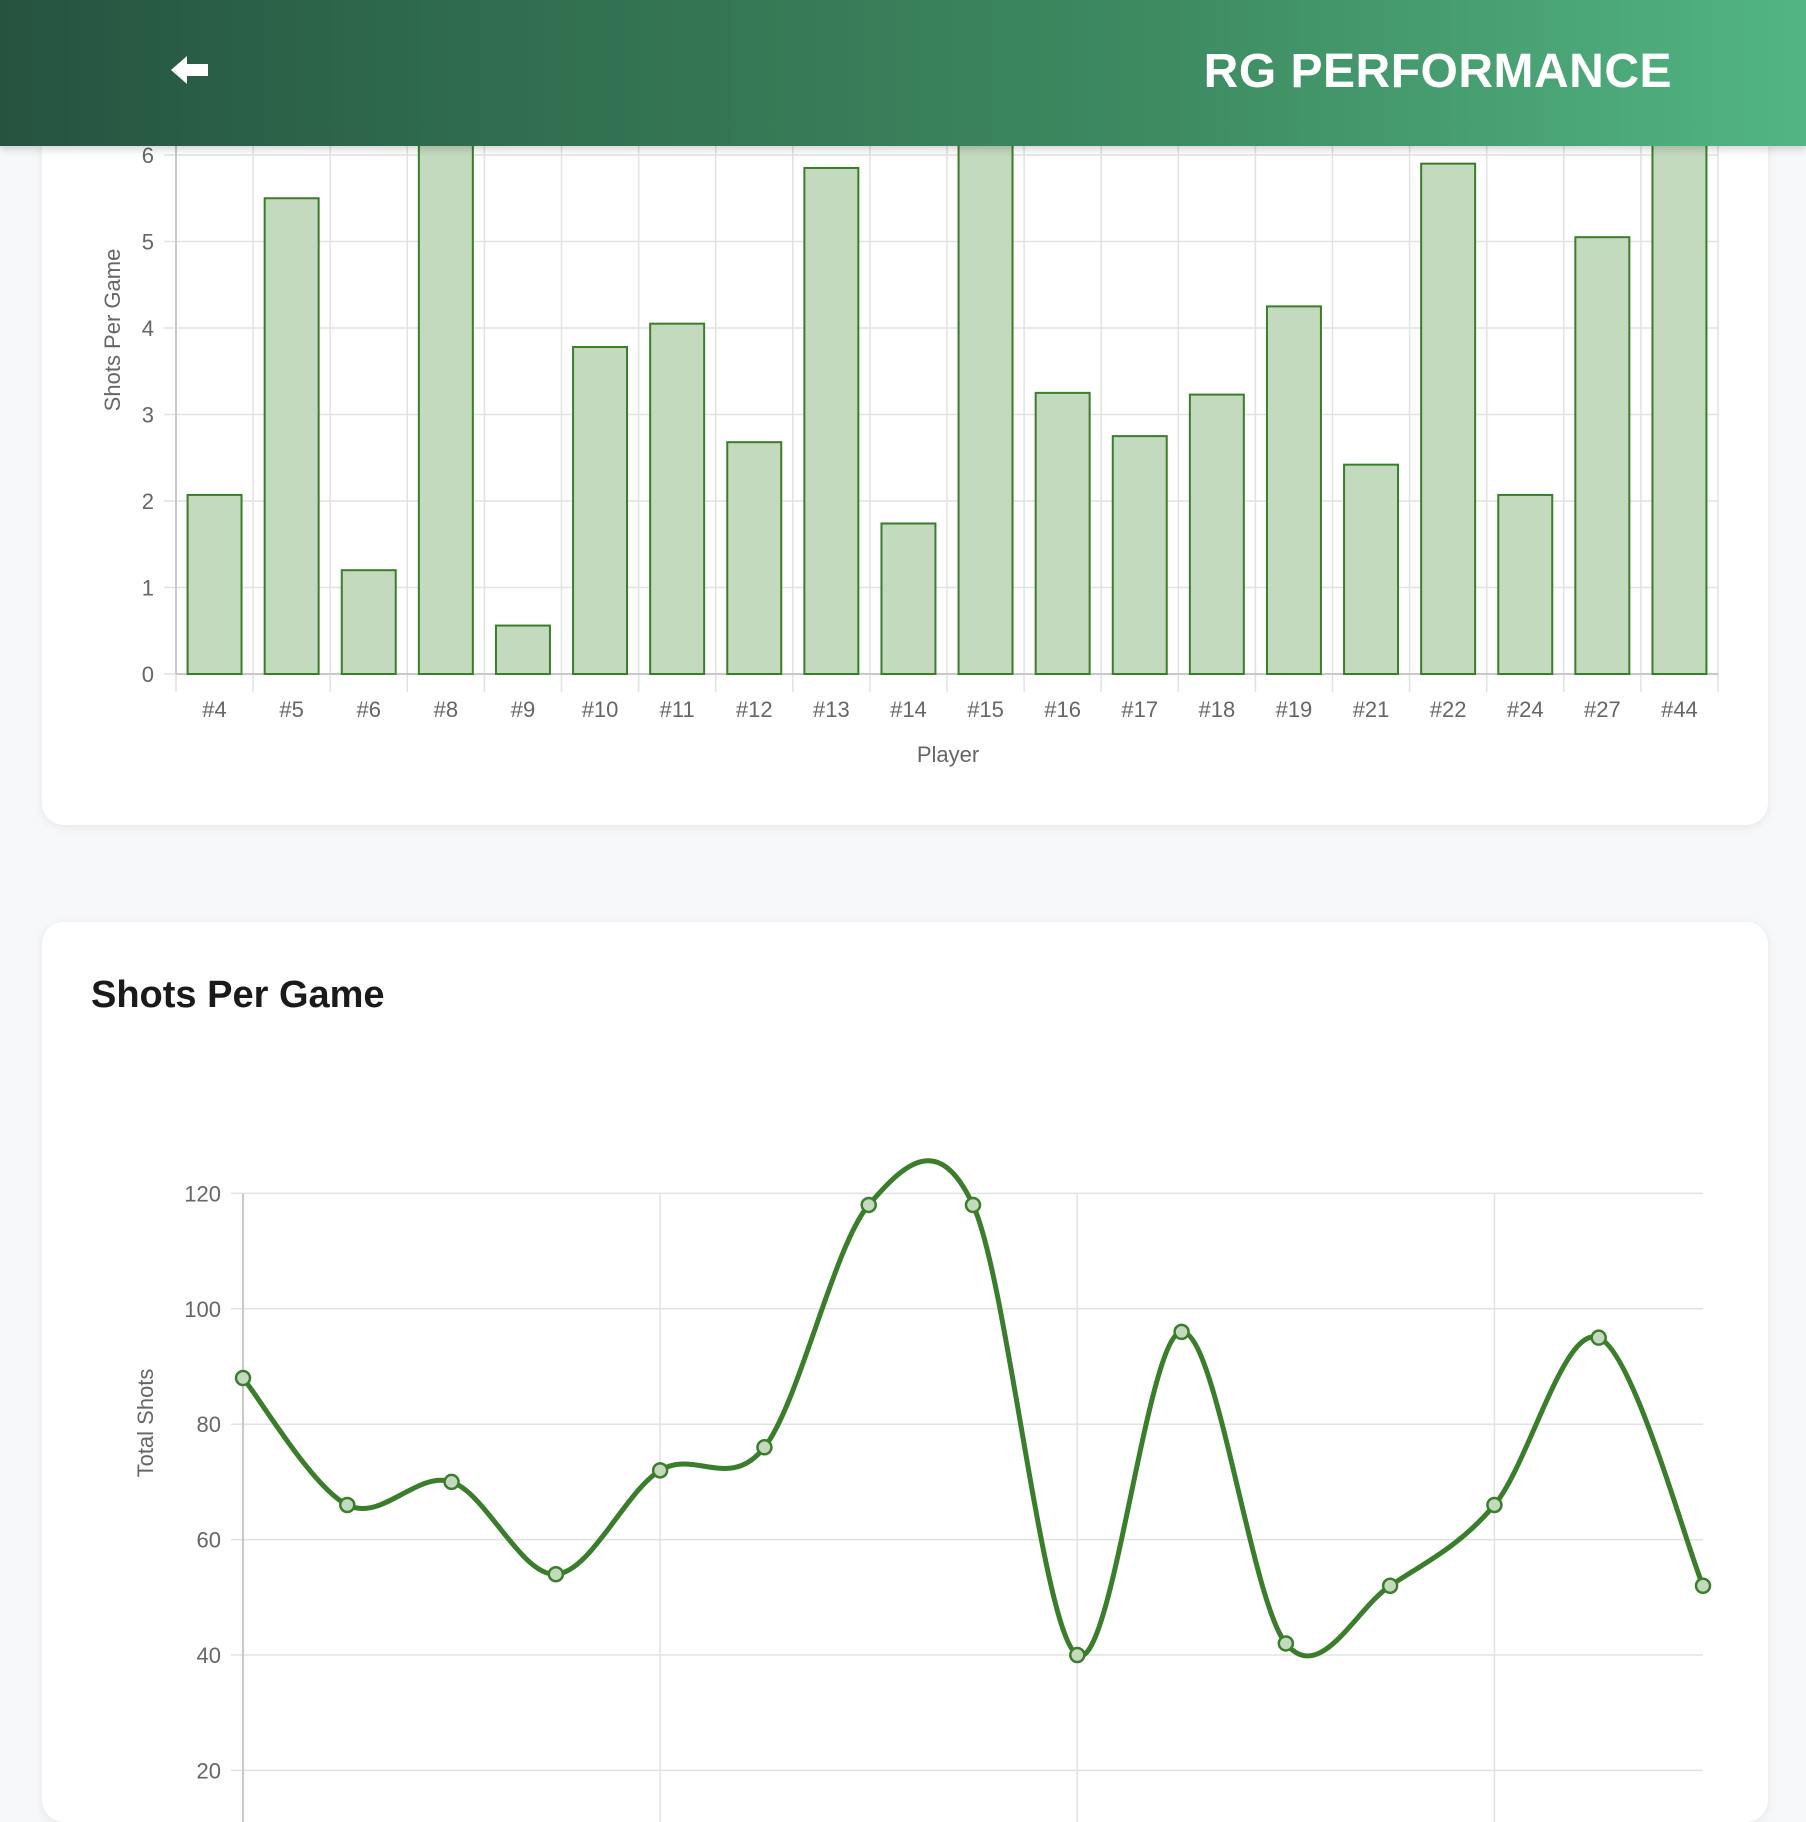 The width and height of the screenshot is (1806, 1822). What do you see at coordinates (148, 588) in the screenshot?
I see `bar-chart-ytick-label: 1` at bounding box center [148, 588].